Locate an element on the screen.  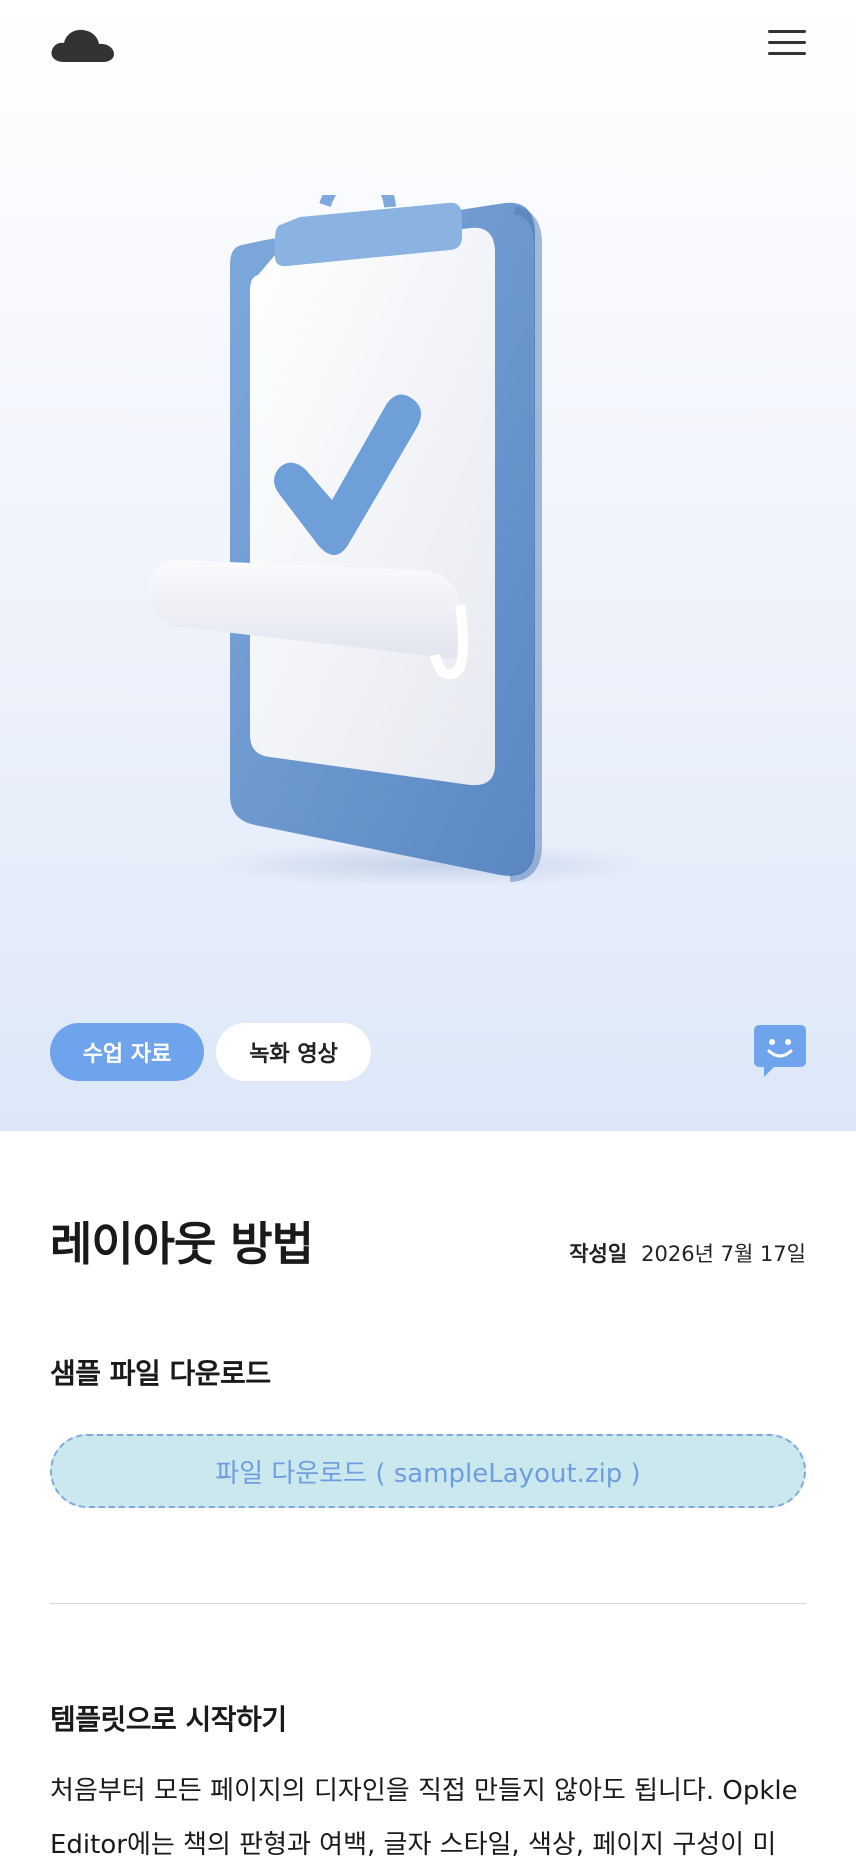
tag-class-materials: 수업 자료 is located at coordinates (127, 1052).